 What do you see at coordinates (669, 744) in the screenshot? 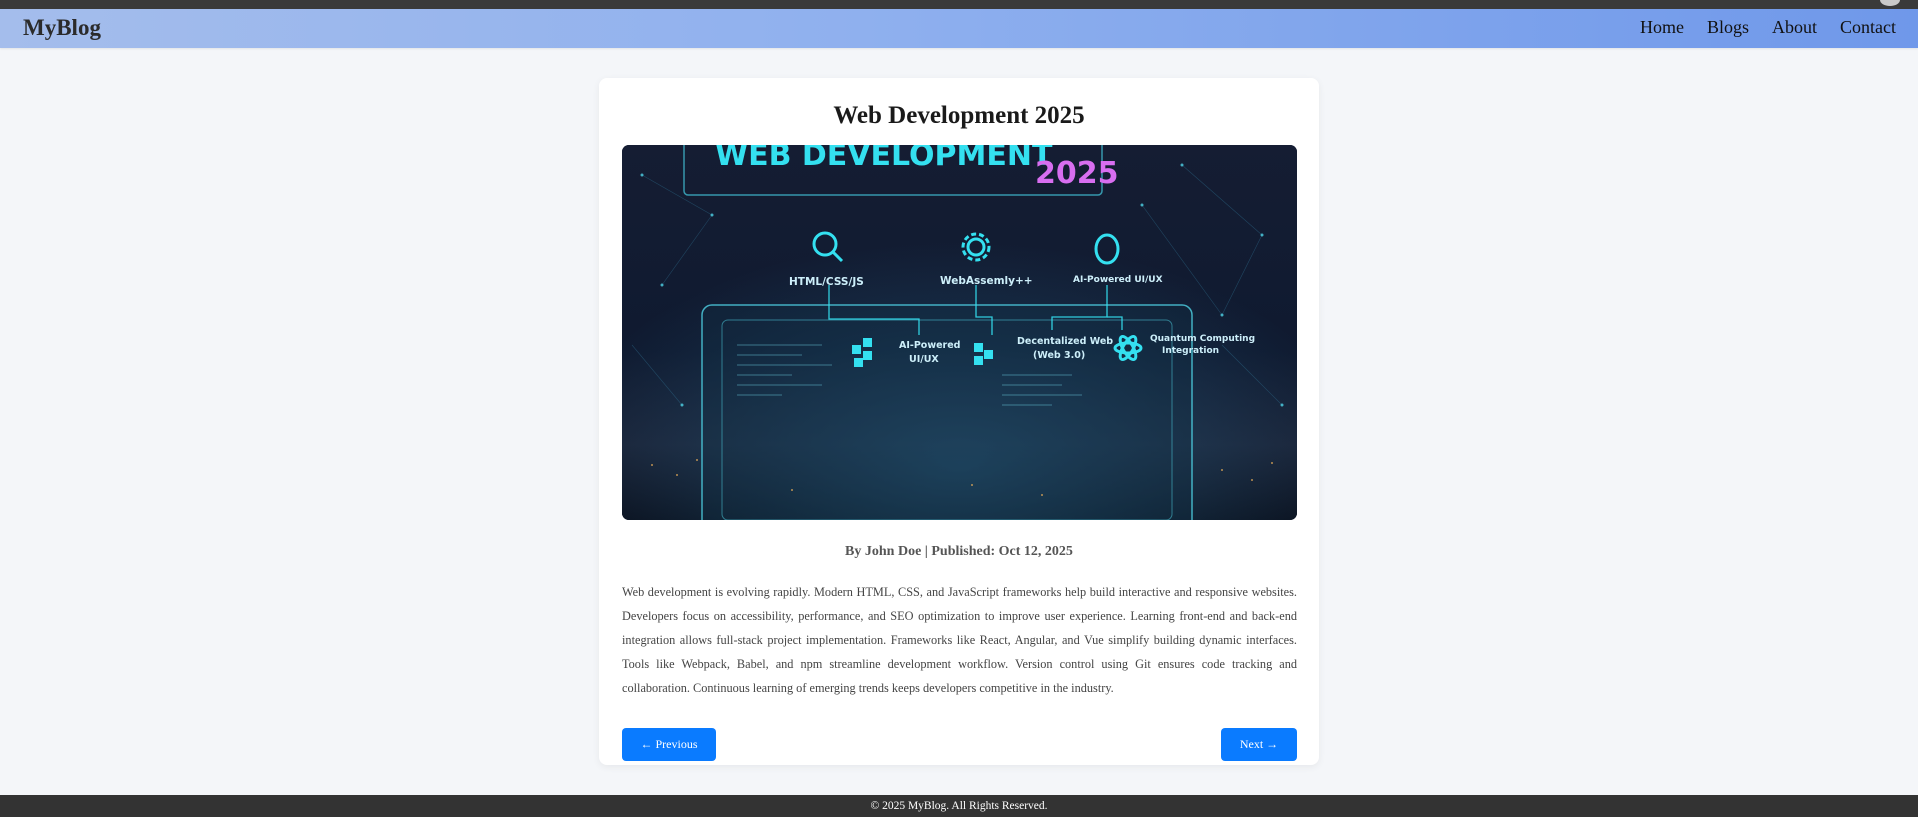
I see `previous-button: ← Previous` at bounding box center [669, 744].